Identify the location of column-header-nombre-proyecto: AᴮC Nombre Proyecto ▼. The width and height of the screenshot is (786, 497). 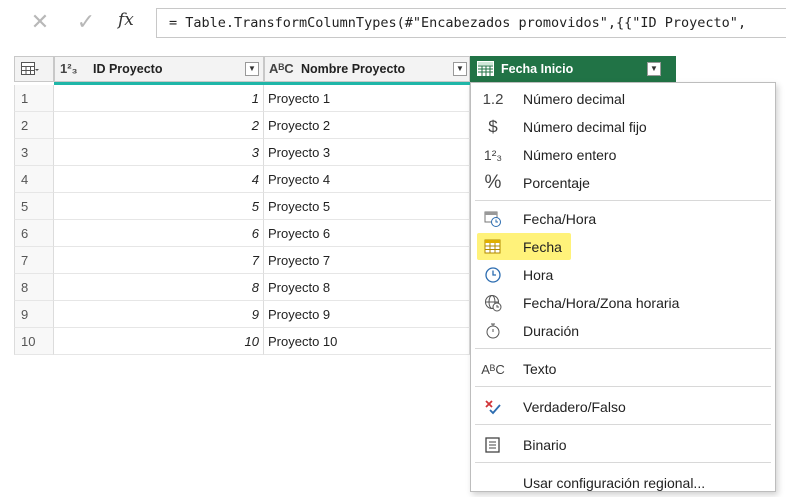
(367, 69).